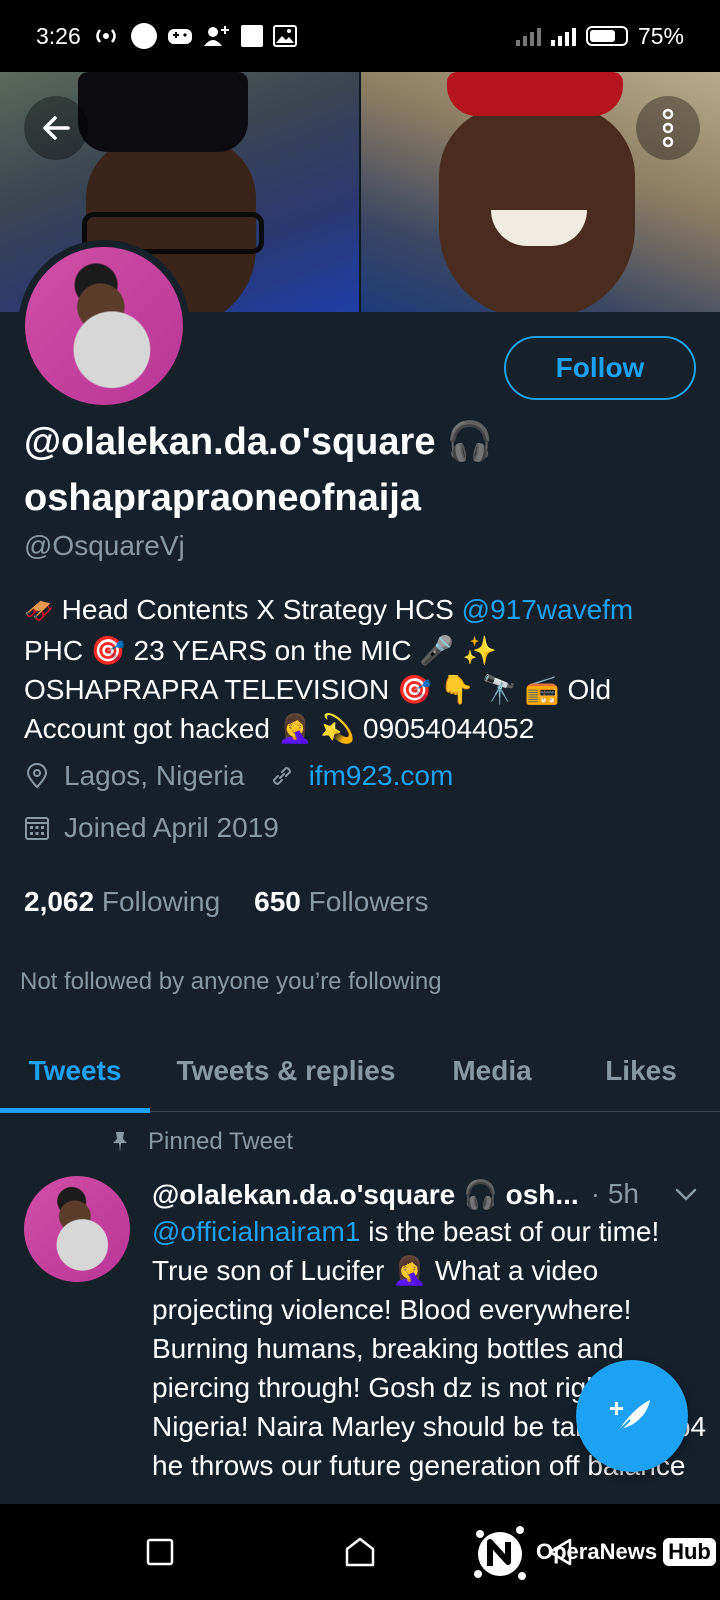 This screenshot has height=1600, width=720. I want to click on hotspot-icon, so click(106, 36).